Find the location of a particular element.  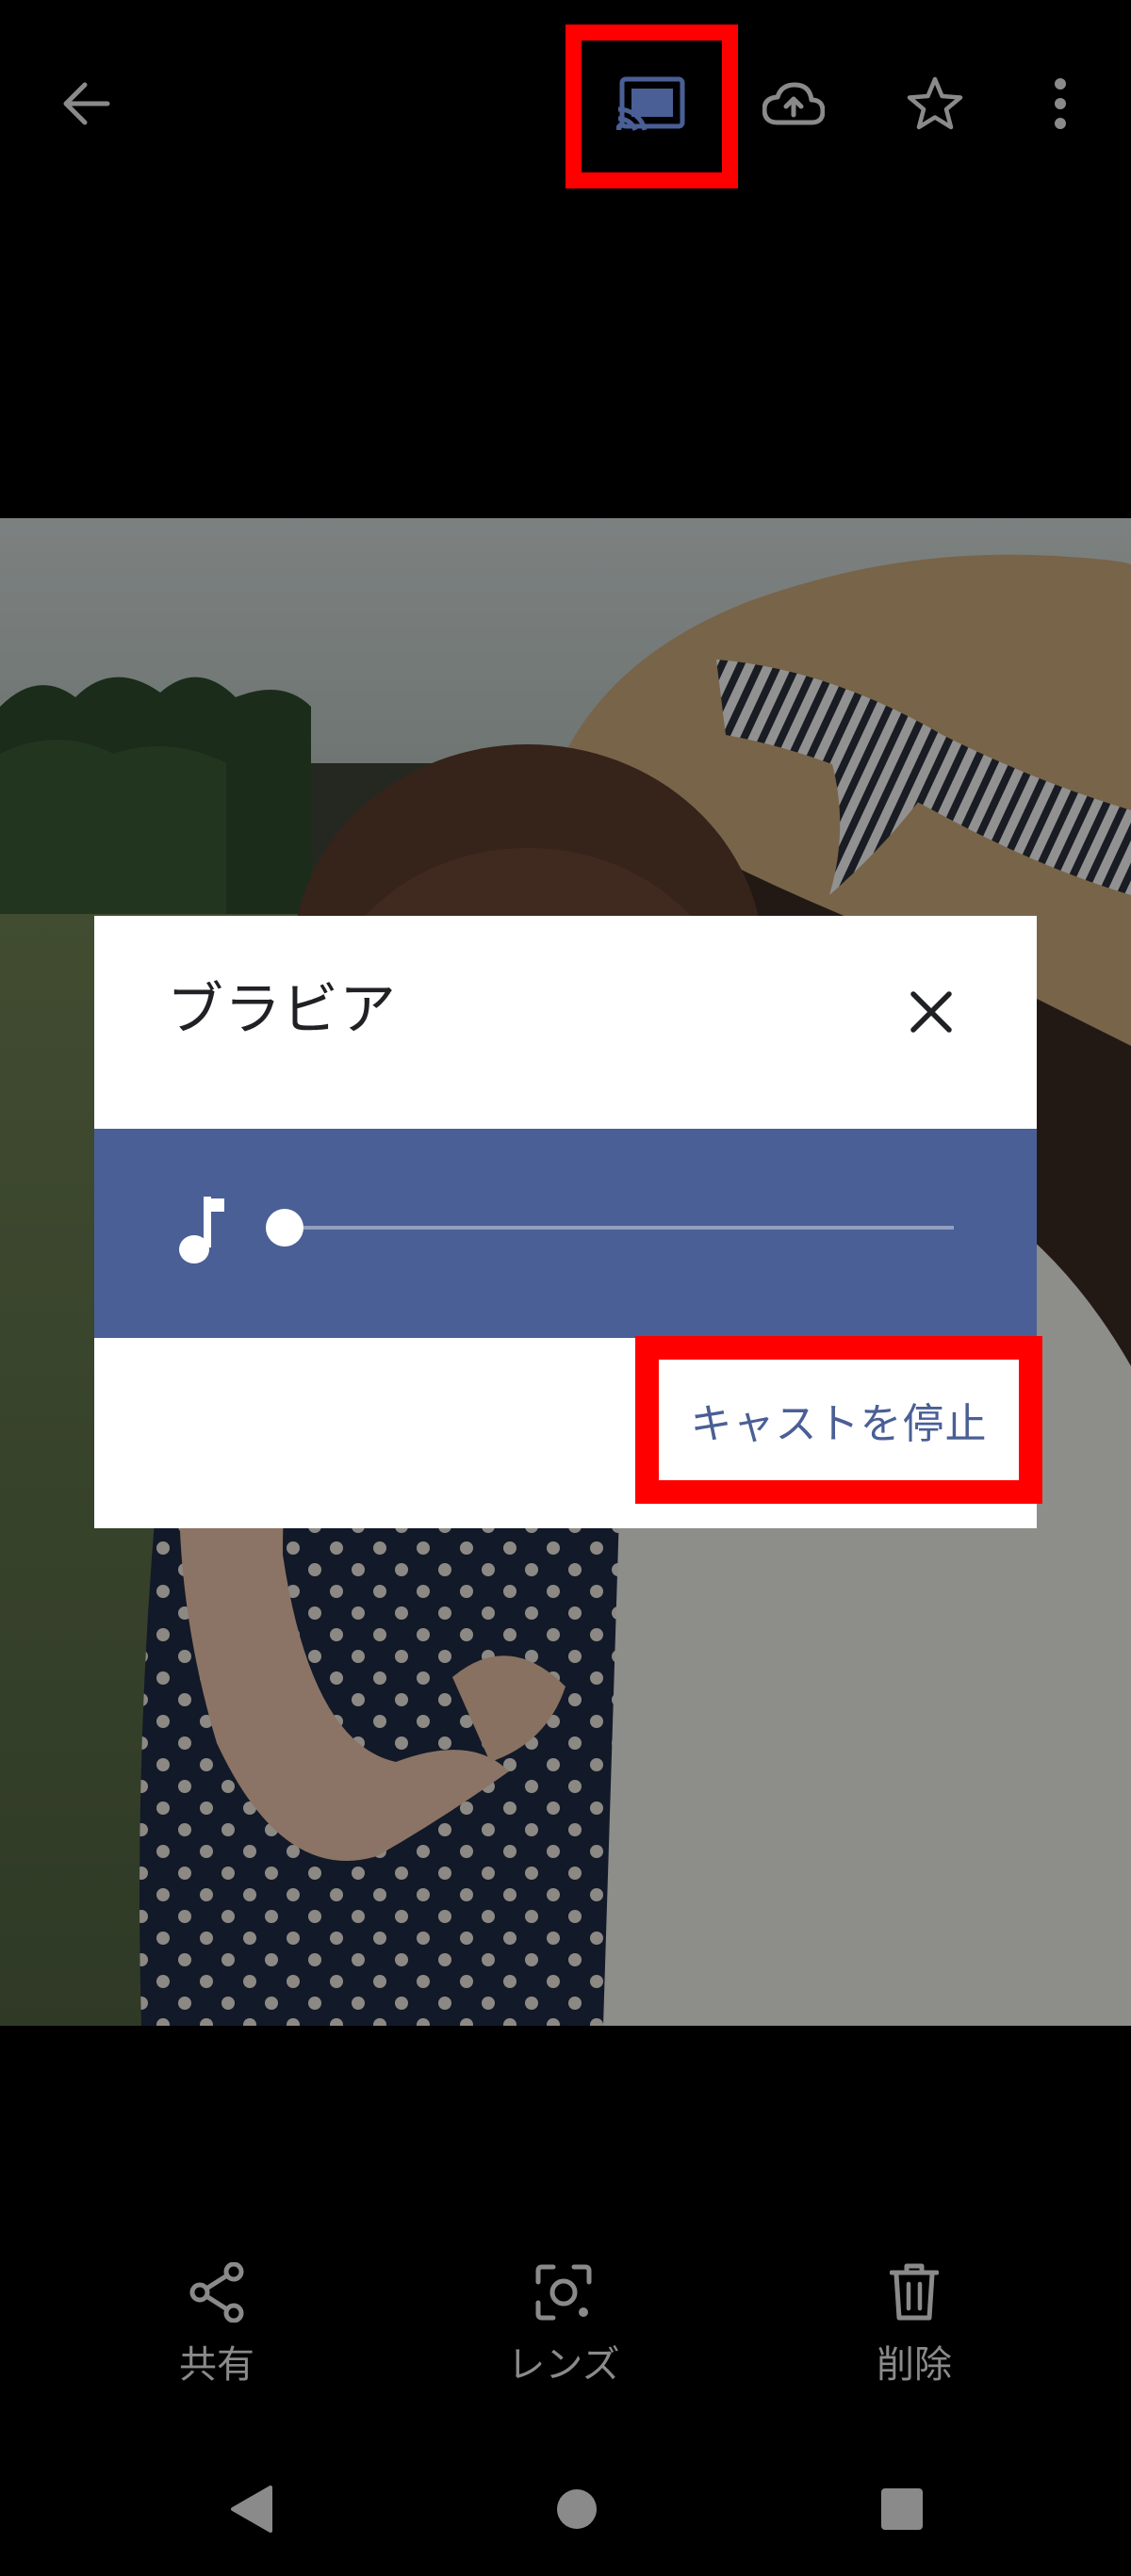

lens-icon is located at coordinates (564, 2294).